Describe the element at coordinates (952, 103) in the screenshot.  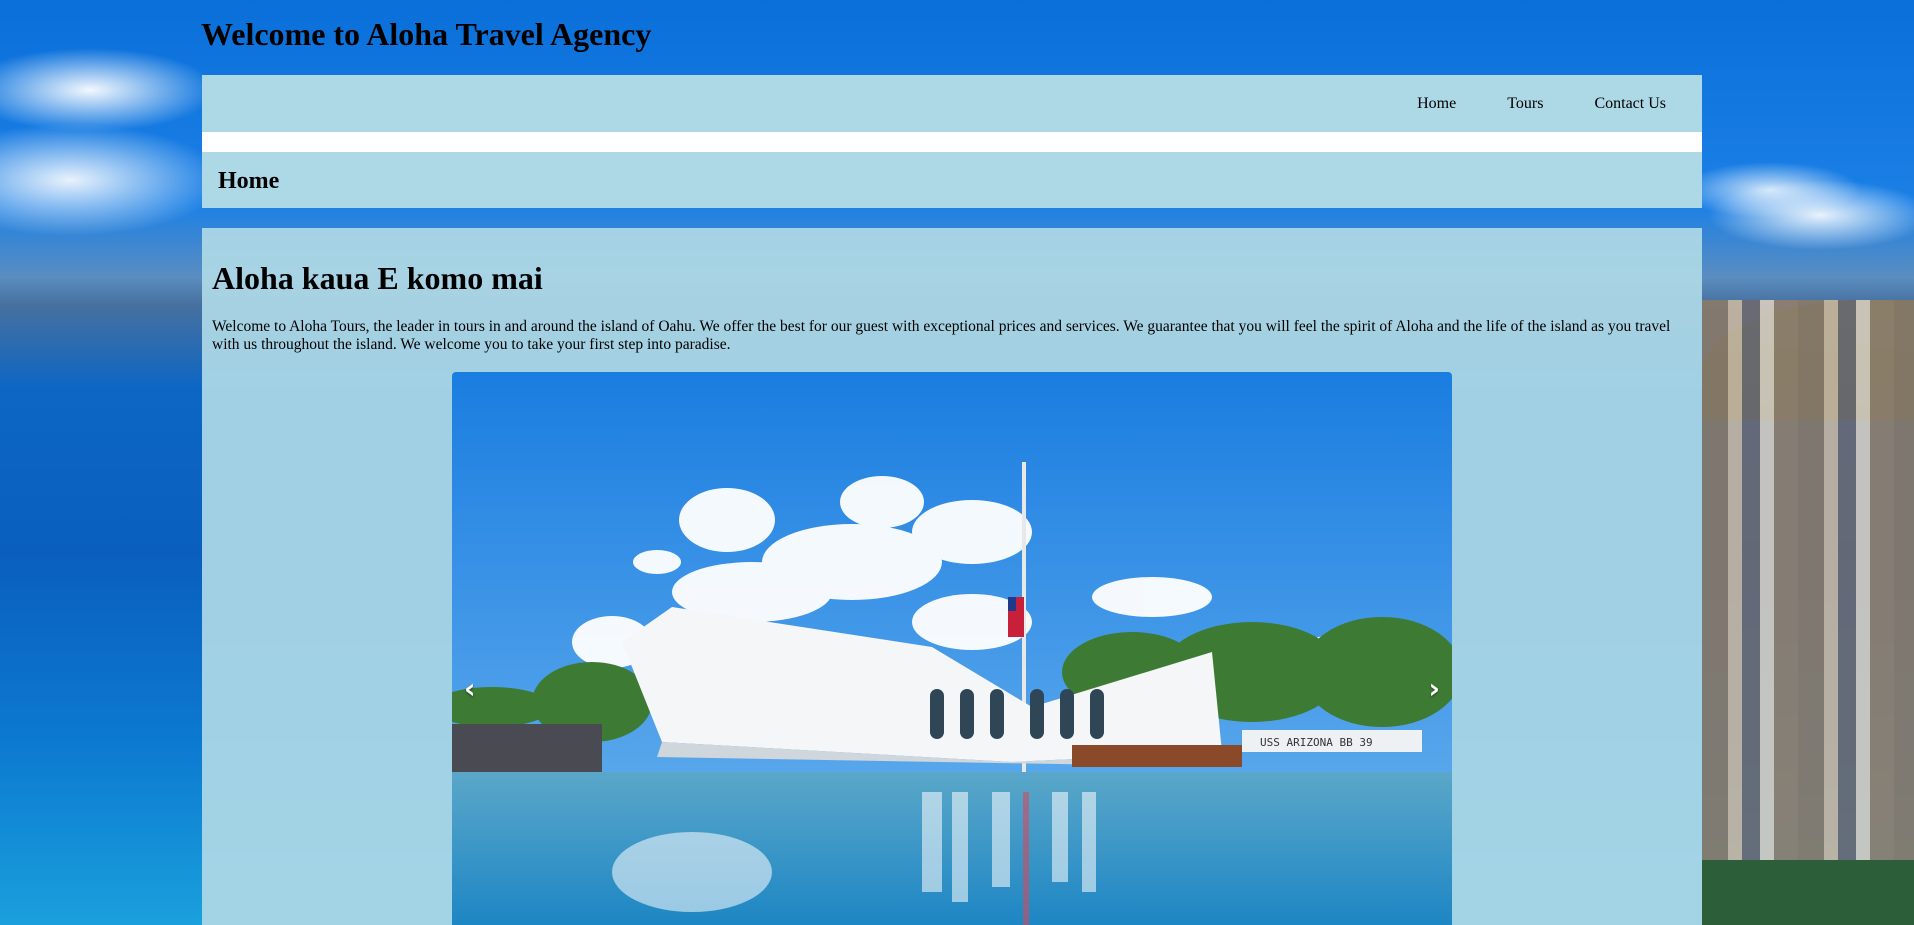
I see `top-navbar: Home Tours Contact Us` at that location.